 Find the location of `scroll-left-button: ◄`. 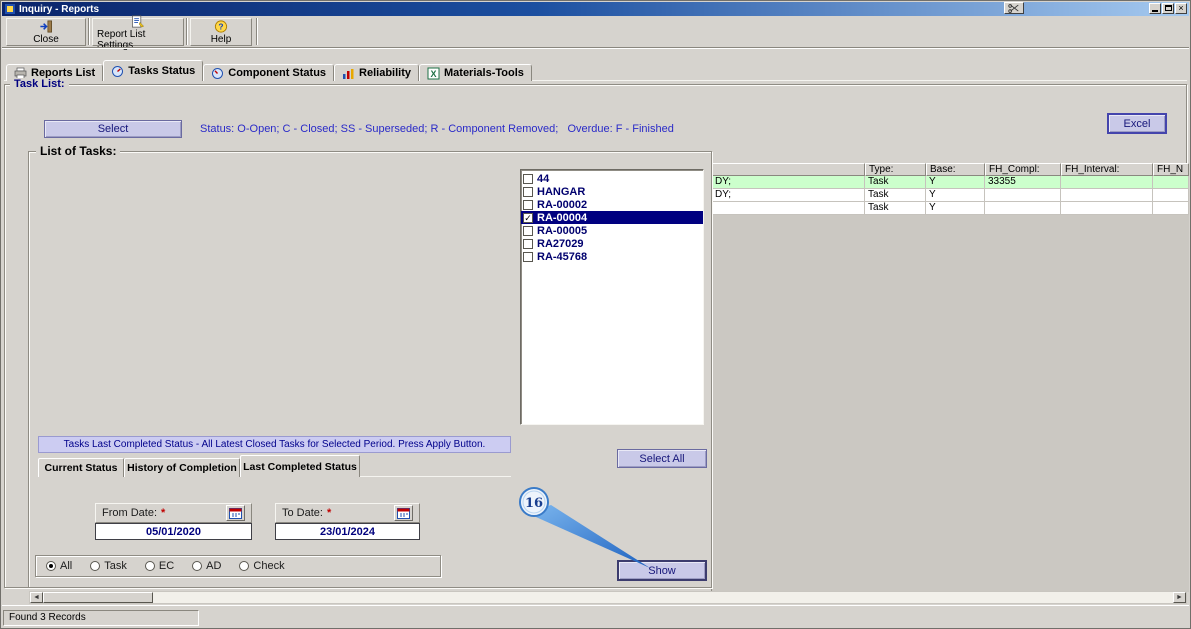

scroll-left-button: ◄ is located at coordinates (36, 597).